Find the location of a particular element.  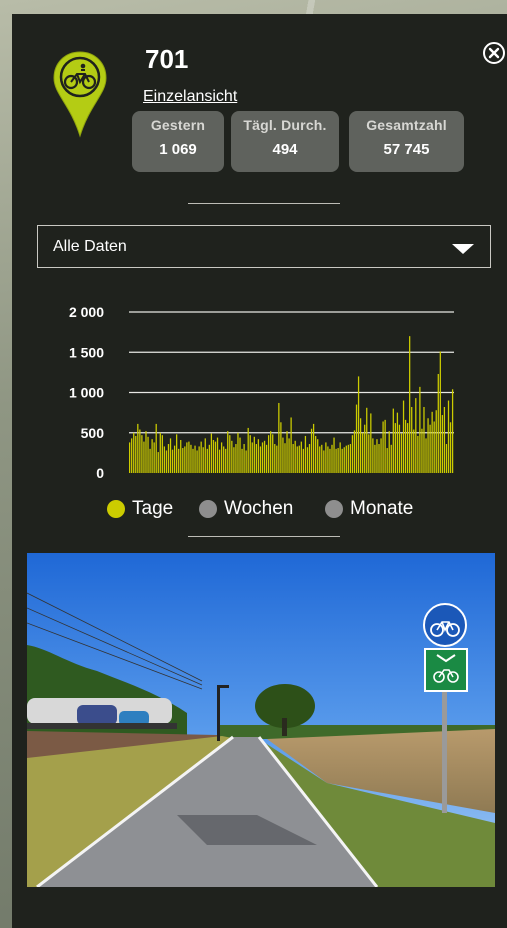

legend-item-days: Tage is located at coordinates (140, 509).